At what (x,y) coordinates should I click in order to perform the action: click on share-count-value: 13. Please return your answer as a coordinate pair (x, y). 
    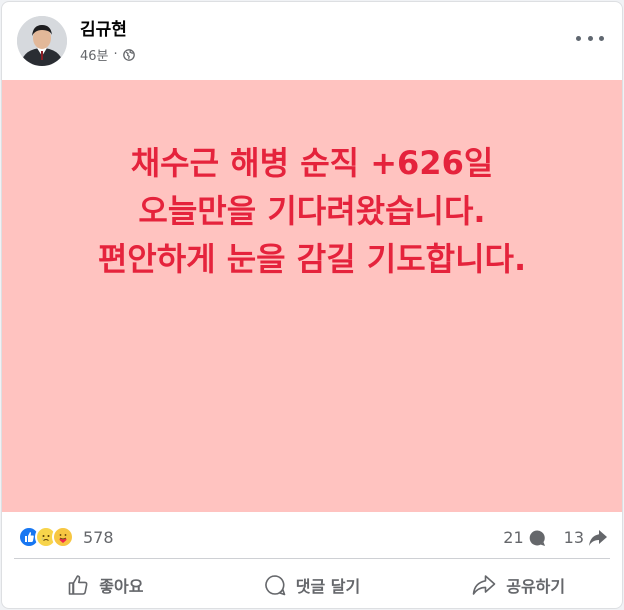
    Looking at the image, I should click on (573, 537).